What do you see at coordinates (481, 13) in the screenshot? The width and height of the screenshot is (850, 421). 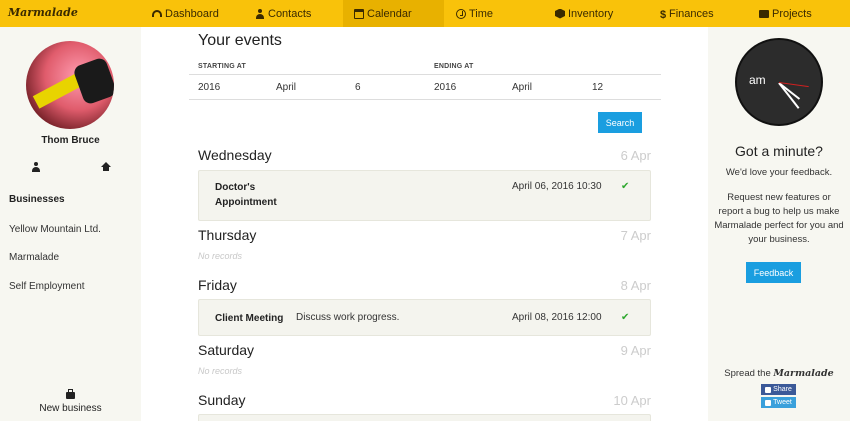 I see `nav-time-label: Time` at bounding box center [481, 13].